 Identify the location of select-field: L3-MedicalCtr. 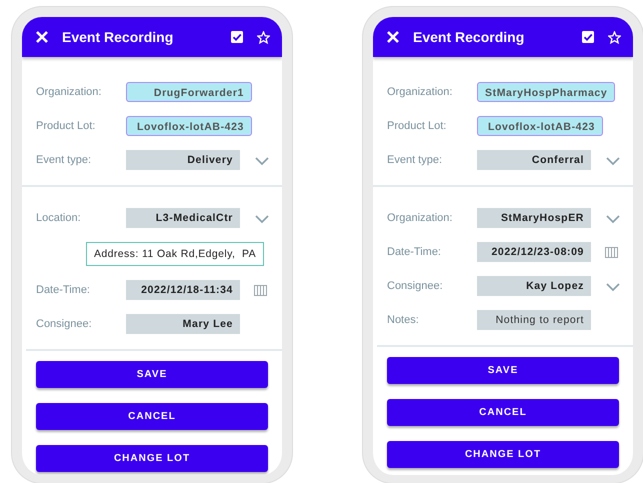
(183, 218).